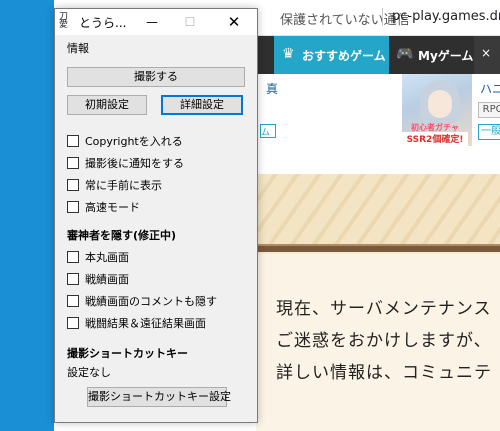  I want to click on hide-record-comment: 戦績画面のコメントも隠す, so click(157, 301).